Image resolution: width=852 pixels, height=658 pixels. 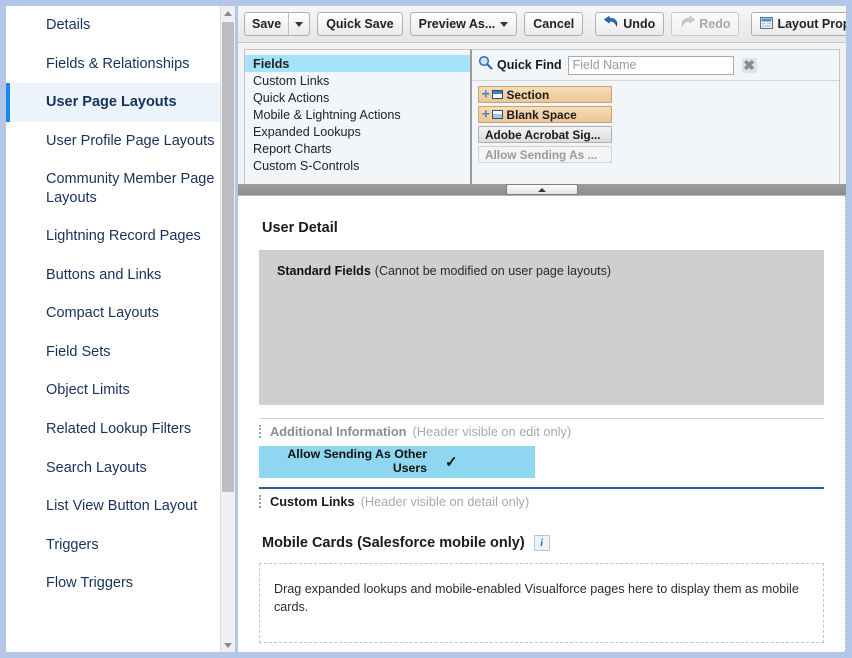 What do you see at coordinates (497, 94) in the screenshot?
I see `section-icon` at bounding box center [497, 94].